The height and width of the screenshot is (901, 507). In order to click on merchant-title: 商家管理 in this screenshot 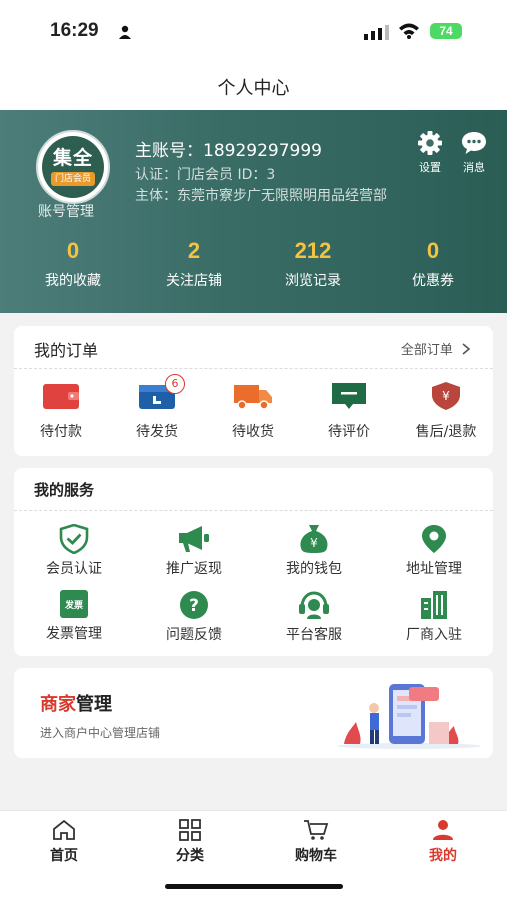, I will do `click(76, 703)`.